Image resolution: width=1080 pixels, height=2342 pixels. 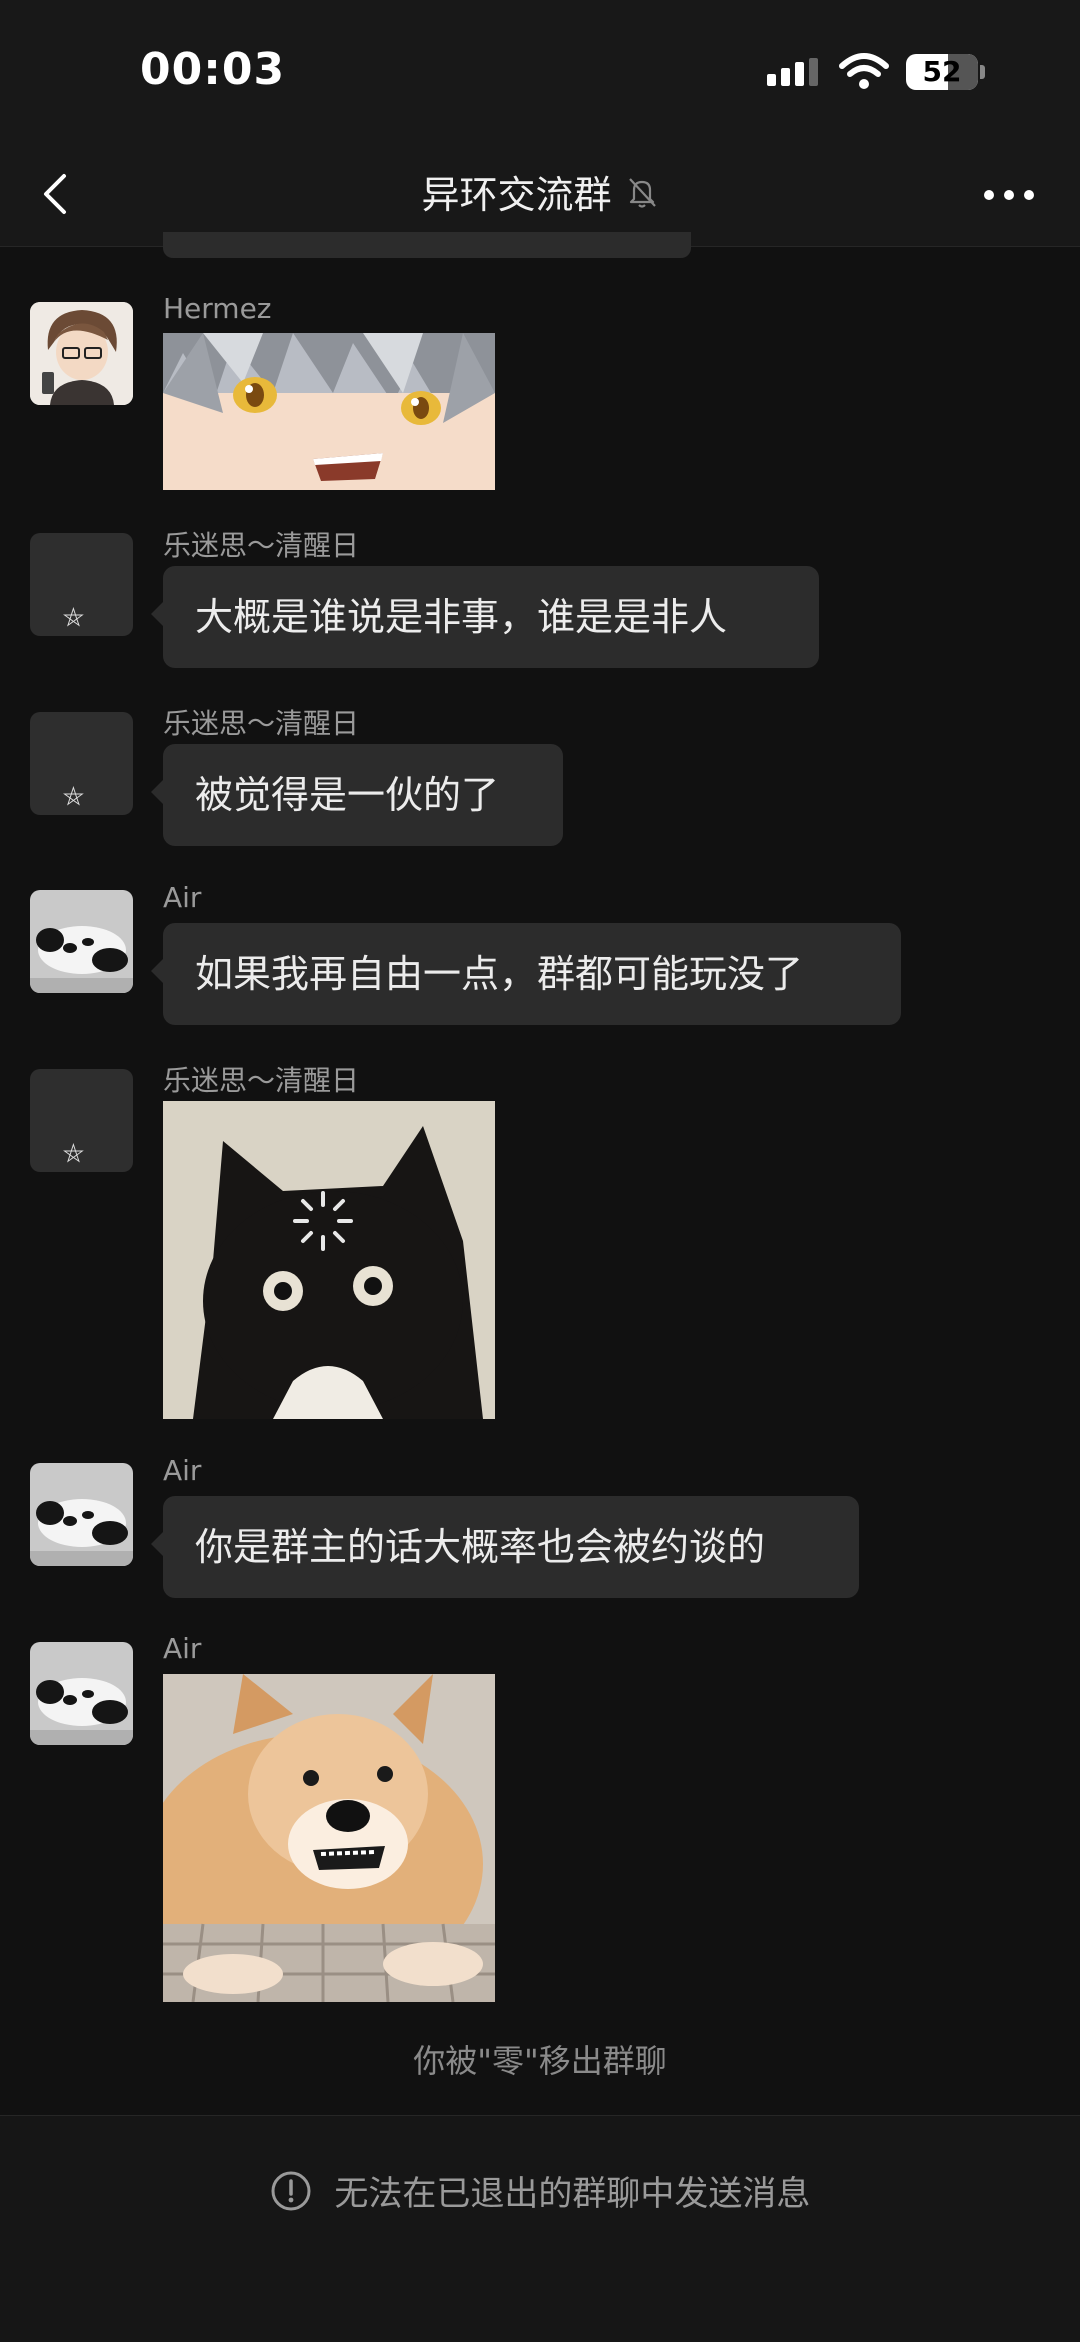 I want to click on footer-notice-row: 无法在已退出的群聊中发送消息, so click(x=540, y=2190).